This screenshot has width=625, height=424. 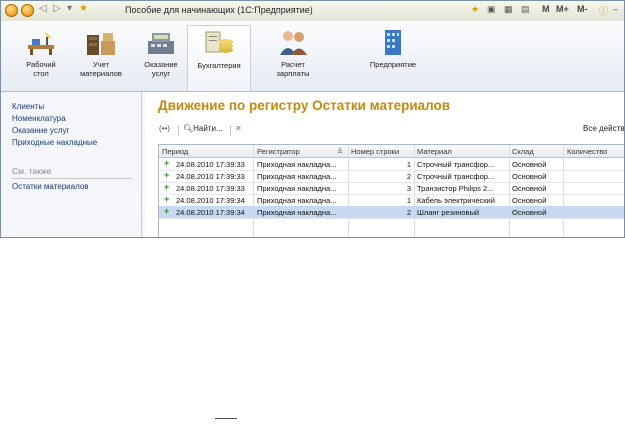 What do you see at coordinates (603, 10) in the screenshot?
I see `info-icon: ⓘ` at bounding box center [603, 10].